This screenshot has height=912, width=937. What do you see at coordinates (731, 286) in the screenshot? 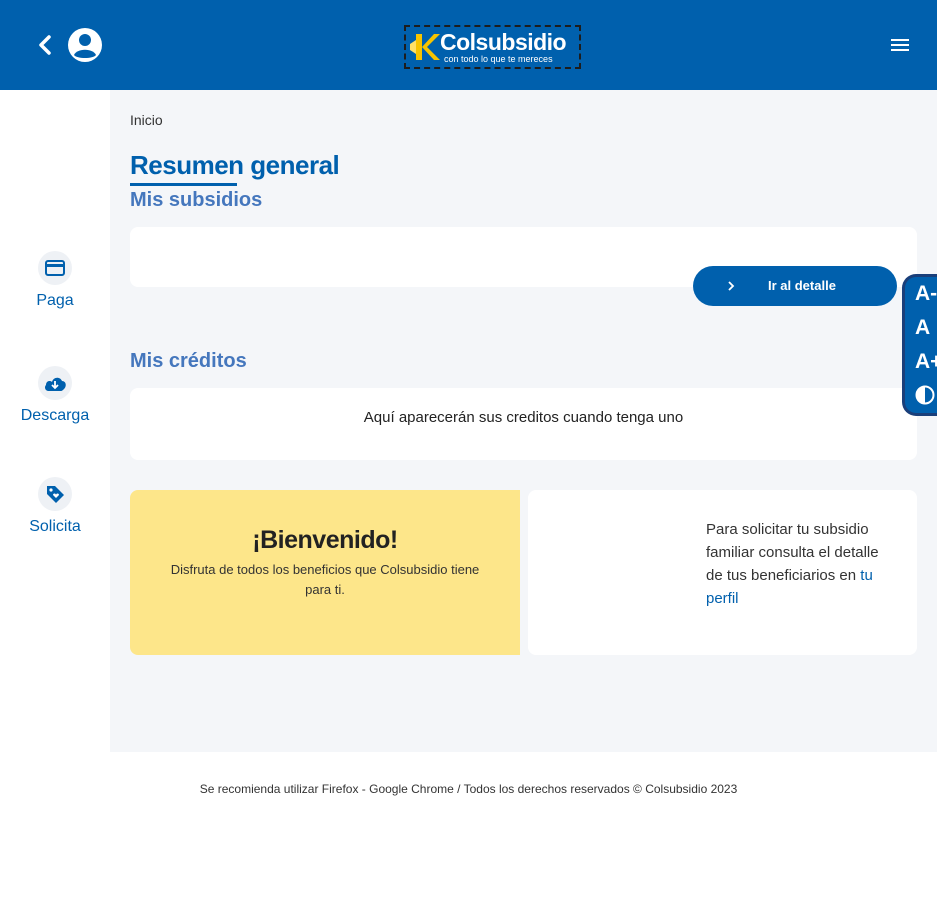
I see `chevron-right-icon` at bounding box center [731, 286].